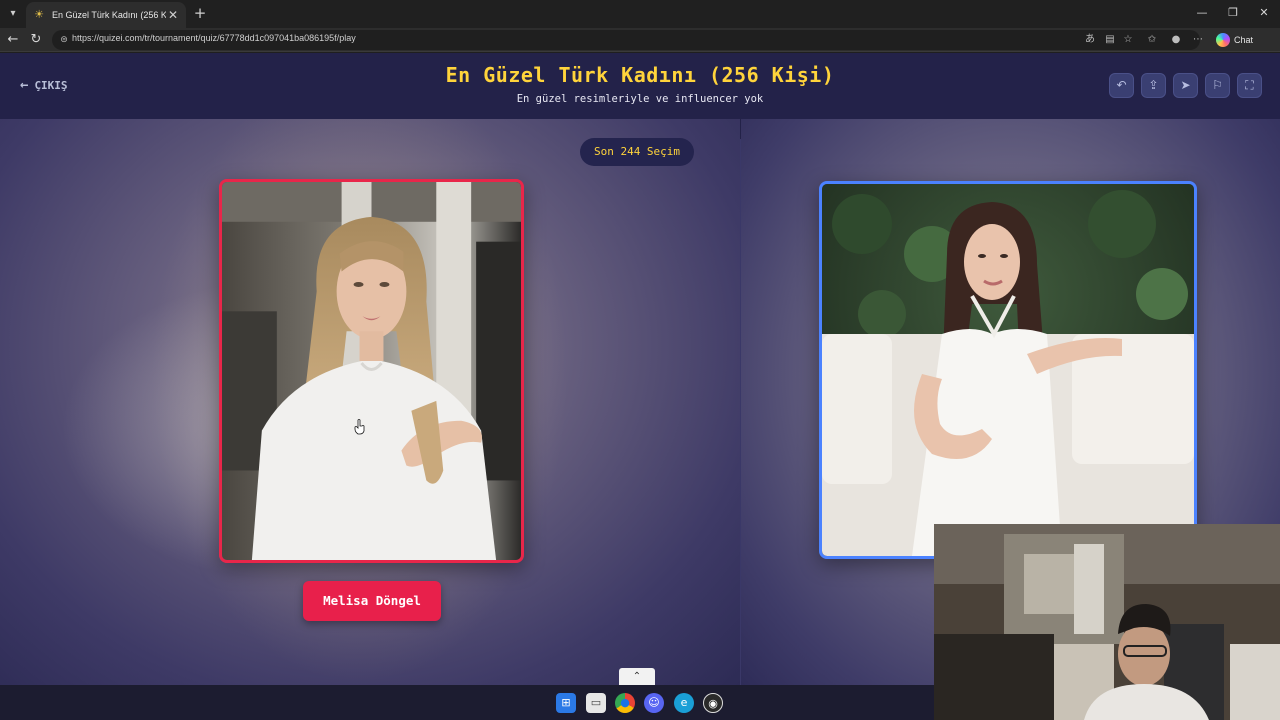 The image size is (1280, 720). I want to click on browser-tab-active: ☀ En Güzel Türk Kadını (256 Kişi) - T ✕, so click(106, 15).